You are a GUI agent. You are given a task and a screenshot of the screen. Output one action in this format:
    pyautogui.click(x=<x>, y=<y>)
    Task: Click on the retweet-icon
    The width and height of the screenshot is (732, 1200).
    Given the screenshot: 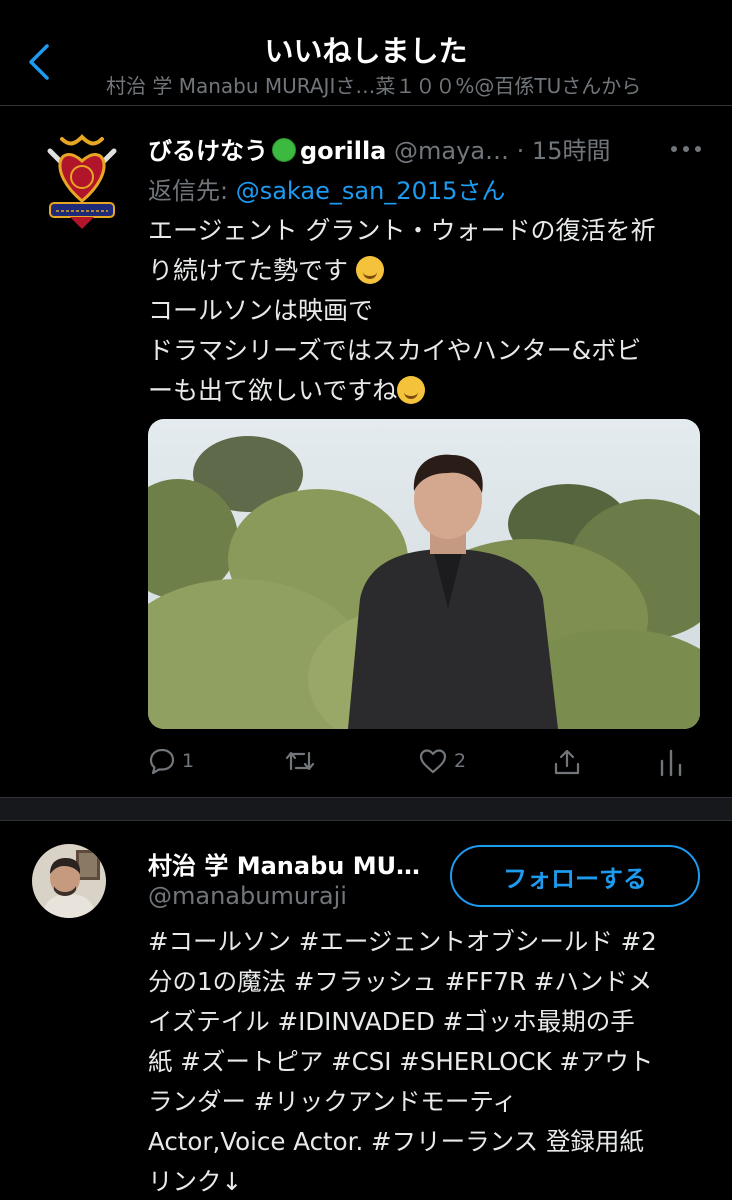 What is the action you would take?
    pyautogui.click(x=300, y=761)
    